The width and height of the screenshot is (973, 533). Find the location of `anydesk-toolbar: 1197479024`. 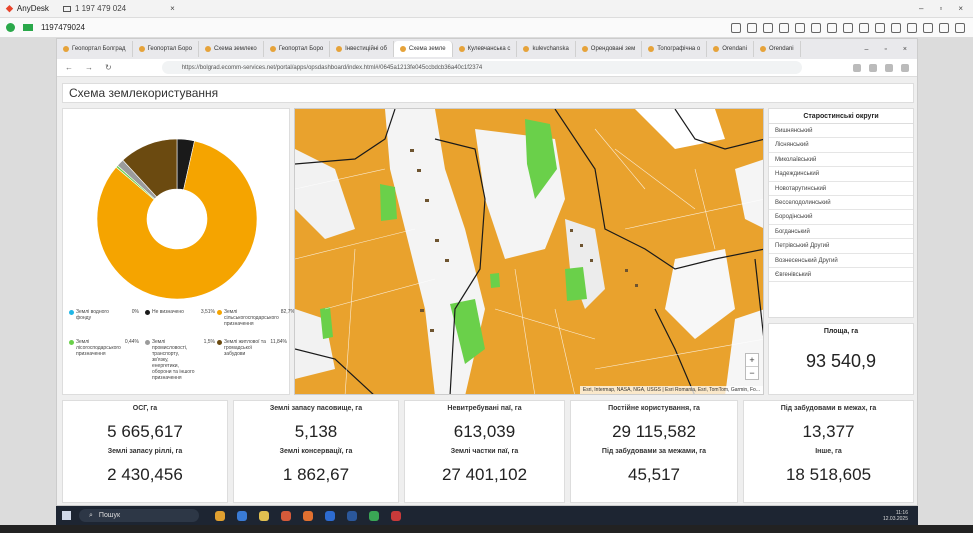

anydesk-toolbar: 1197479024 is located at coordinates (486, 28).